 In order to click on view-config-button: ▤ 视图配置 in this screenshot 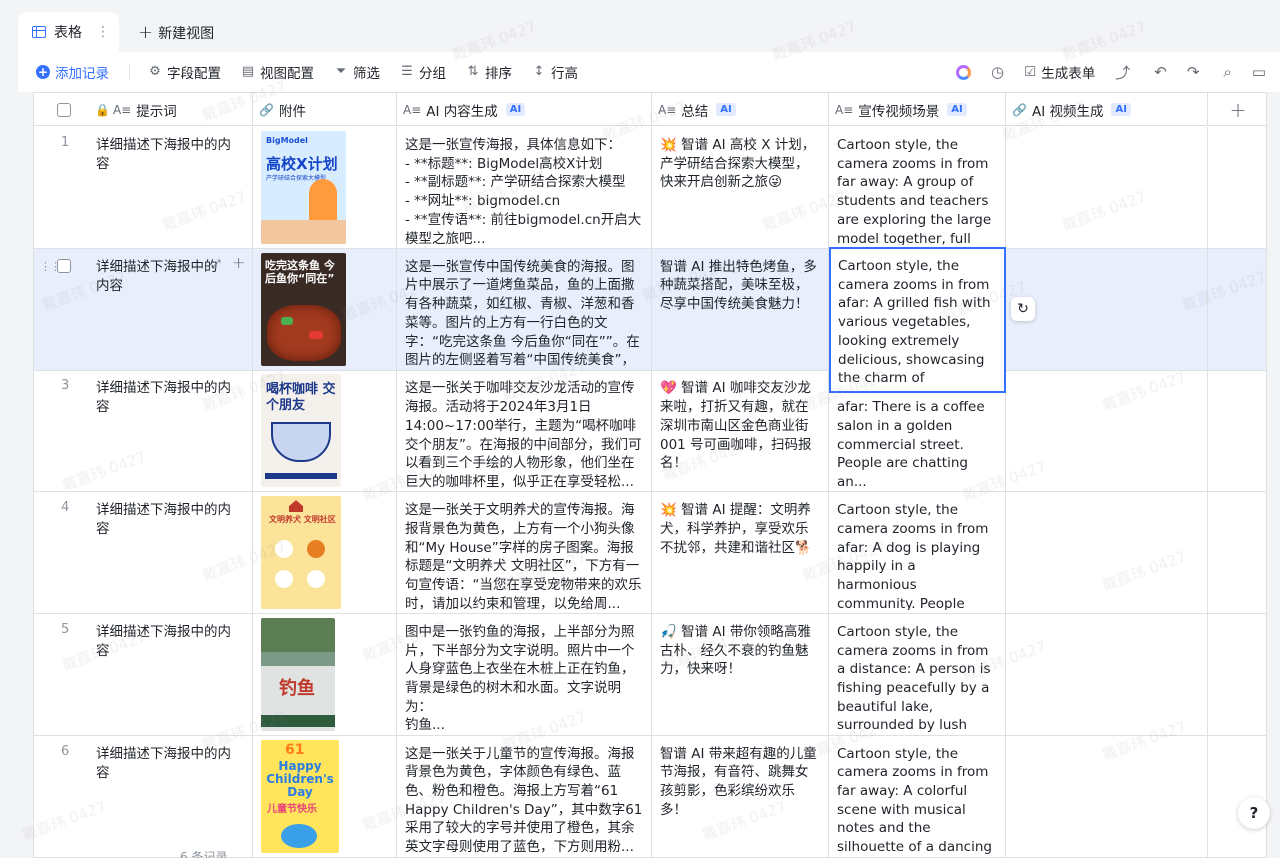, I will do `click(277, 72)`.